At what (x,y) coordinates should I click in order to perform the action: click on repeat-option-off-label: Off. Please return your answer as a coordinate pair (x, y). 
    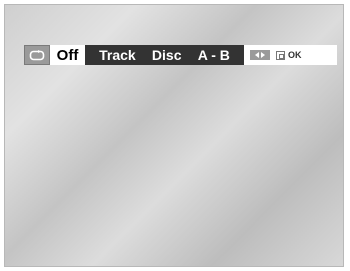
    Looking at the image, I should click on (67, 55).